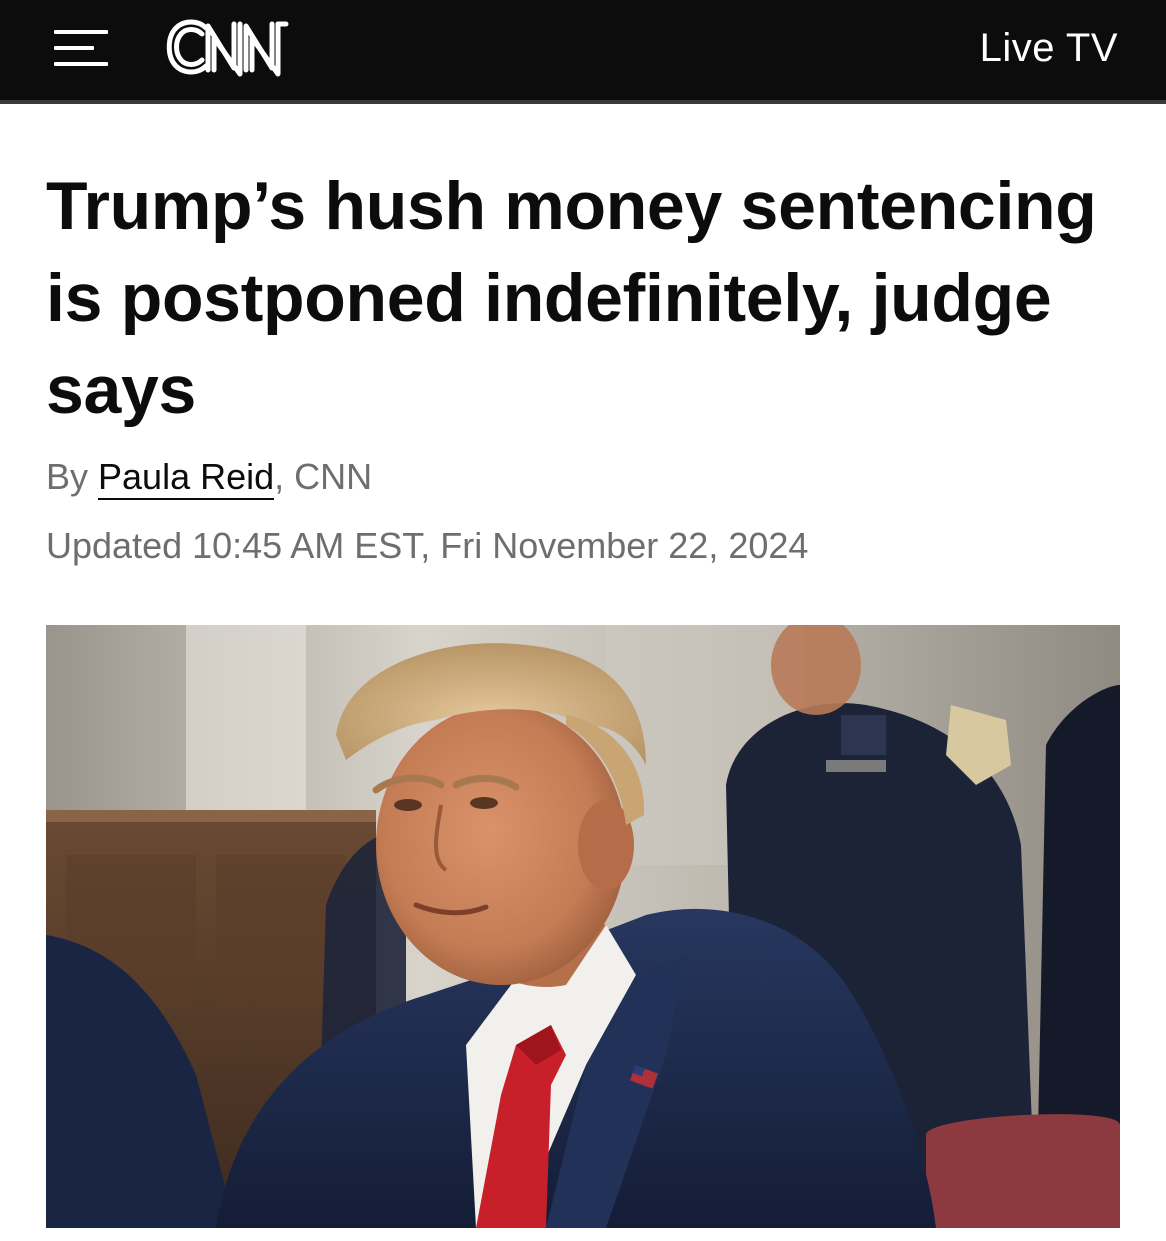  I want to click on hamburger-menu-icon, so click(81, 48).